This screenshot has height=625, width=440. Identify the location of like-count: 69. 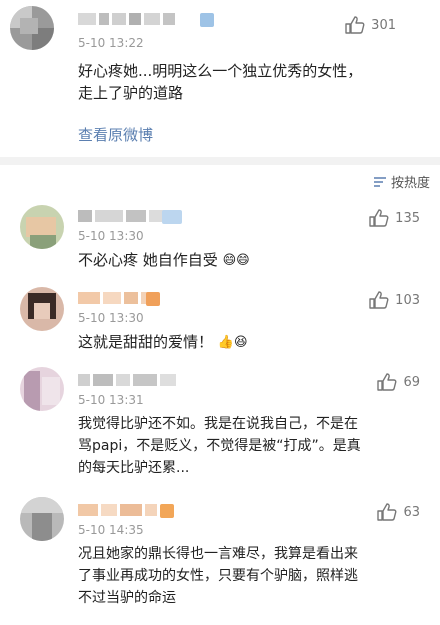
(411, 382).